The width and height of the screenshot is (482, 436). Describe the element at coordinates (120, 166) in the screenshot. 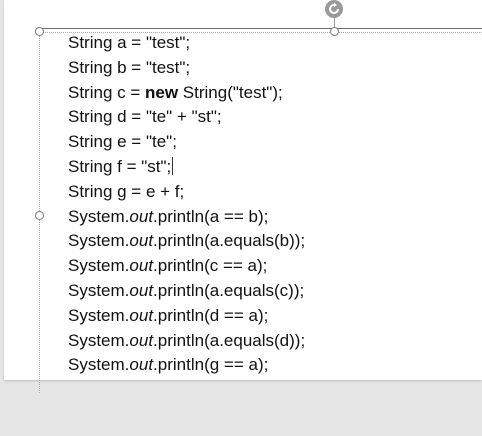

I see `code-text: String f = "st";` at that location.